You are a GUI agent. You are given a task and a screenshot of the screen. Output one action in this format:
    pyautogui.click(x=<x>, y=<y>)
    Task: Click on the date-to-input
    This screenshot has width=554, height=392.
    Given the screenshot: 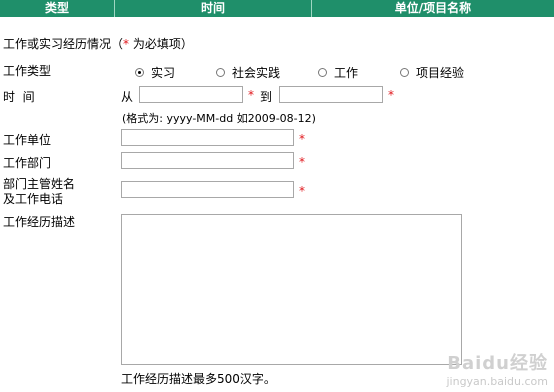 What is the action you would take?
    pyautogui.click(x=331, y=94)
    